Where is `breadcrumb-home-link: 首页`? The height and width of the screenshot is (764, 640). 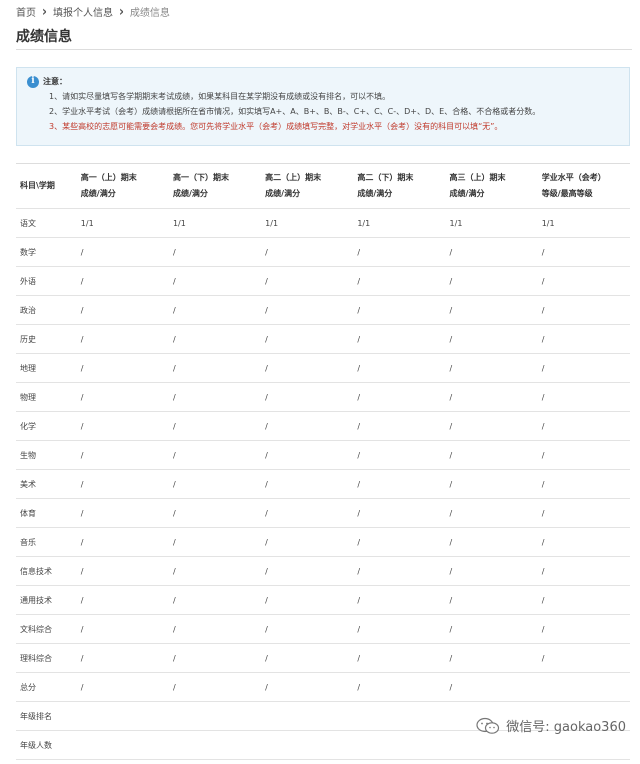 breadcrumb-home-link: 首页 is located at coordinates (26, 11).